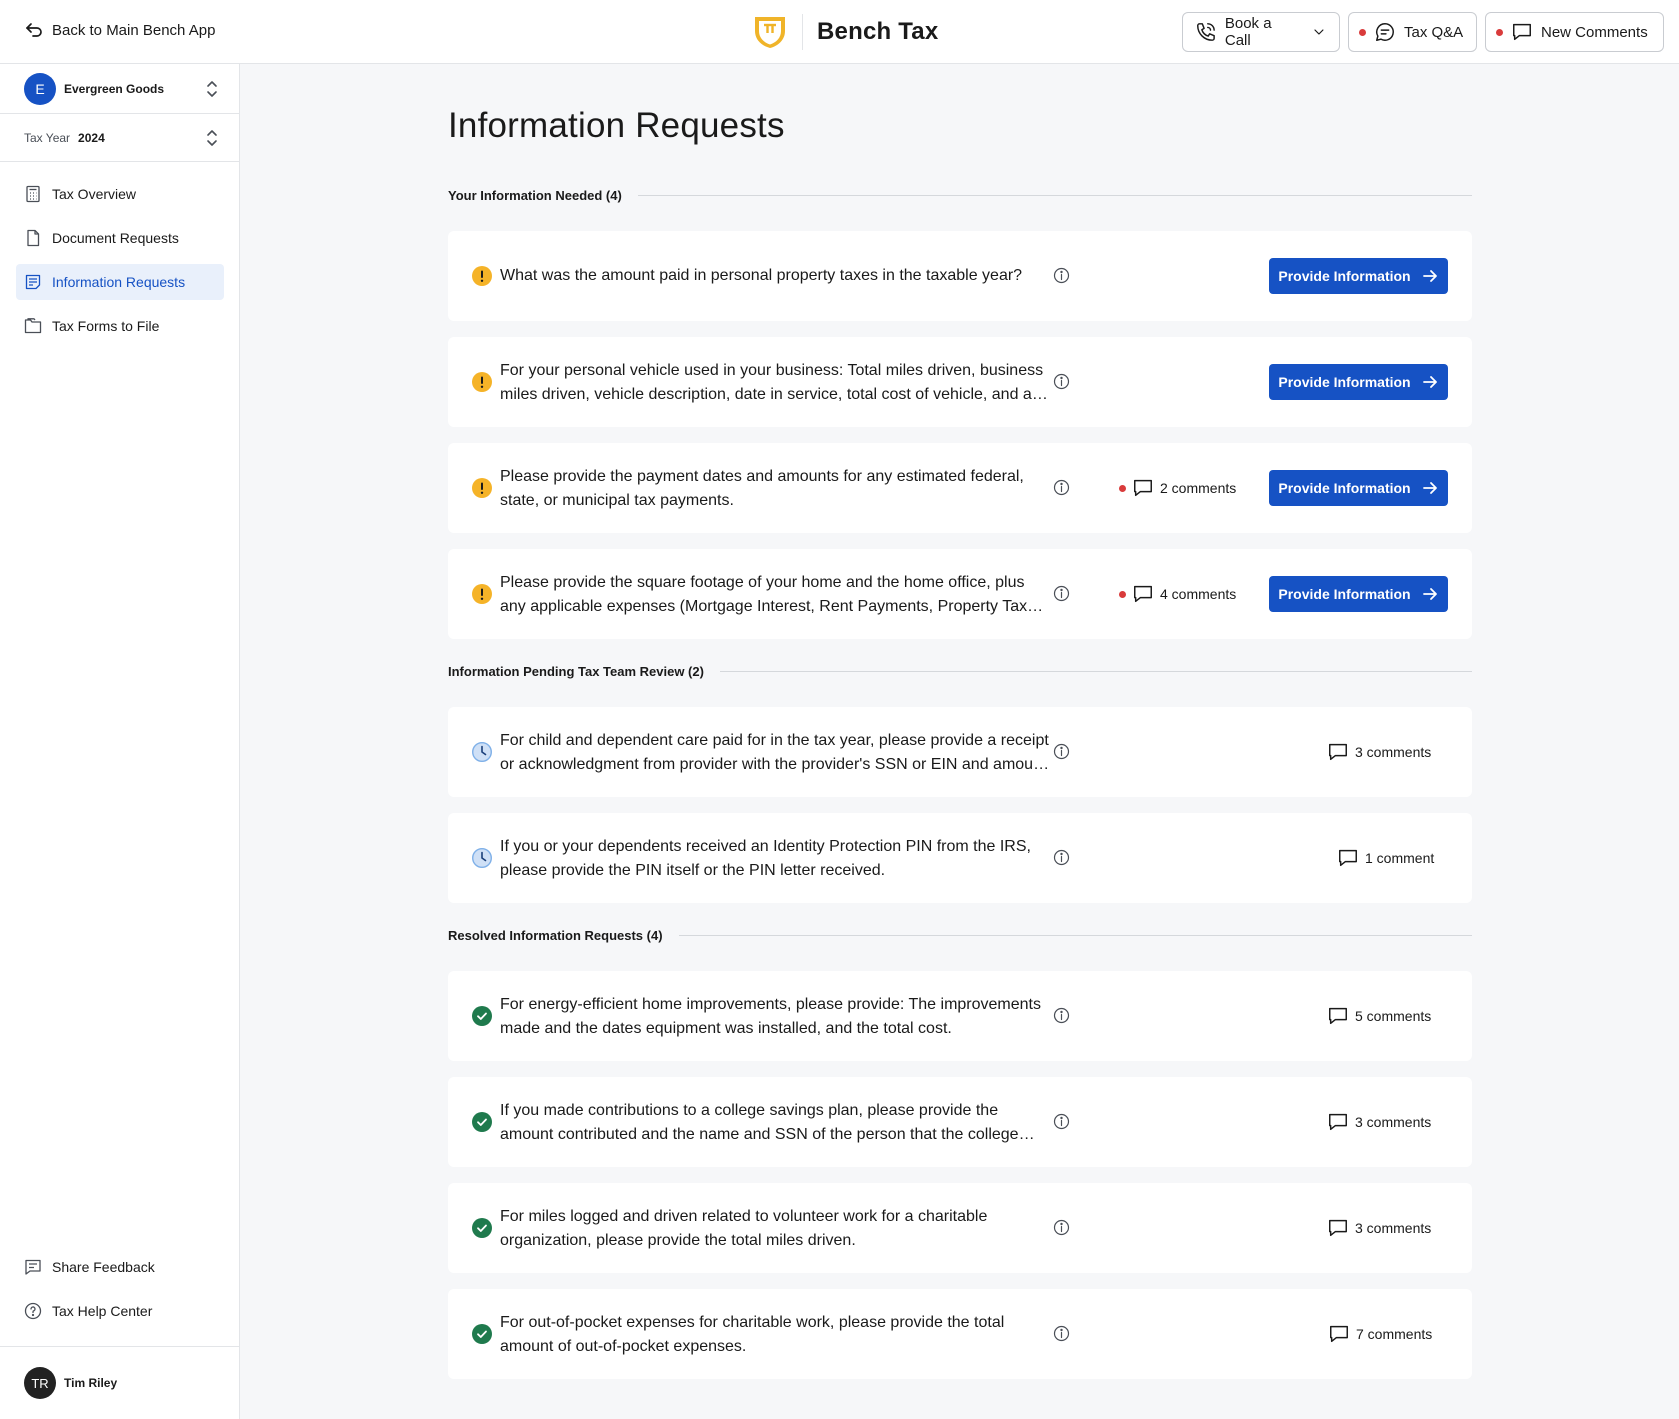 This screenshot has height=1419, width=1679. What do you see at coordinates (1594, 32) in the screenshot?
I see `new-comments-label: New Comments` at bounding box center [1594, 32].